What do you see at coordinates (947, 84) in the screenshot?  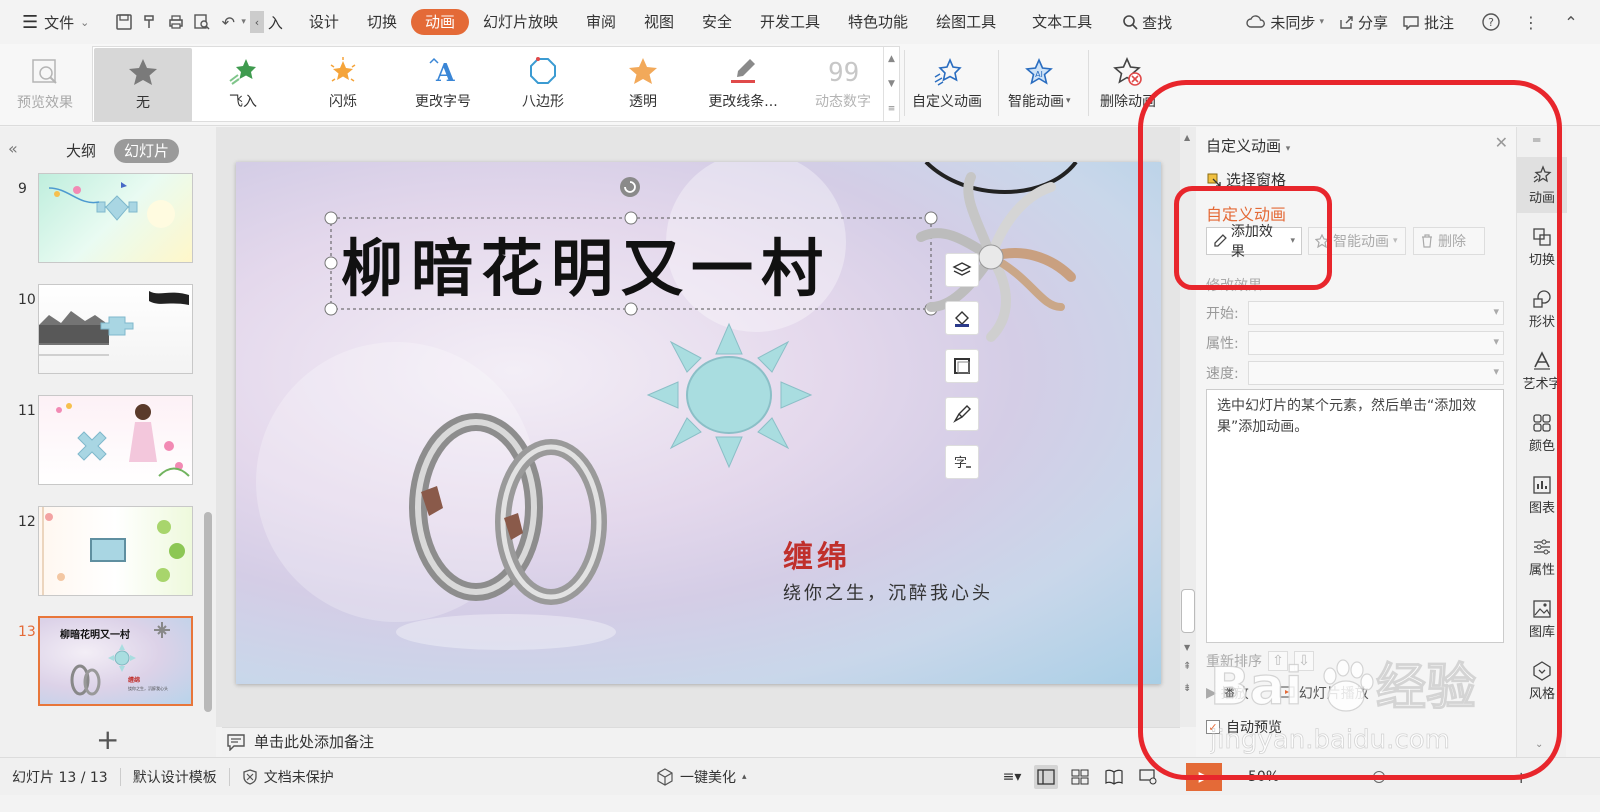 I see `custom-animation-button: 自定义动画` at bounding box center [947, 84].